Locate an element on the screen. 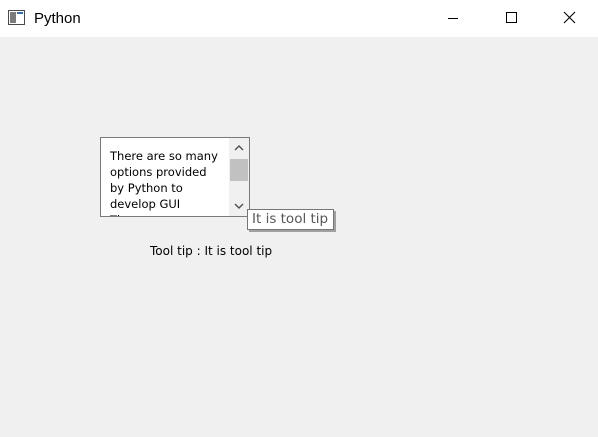 This screenshot has height=437, width=598. maximize-icon is located at coordinates (511, 17).